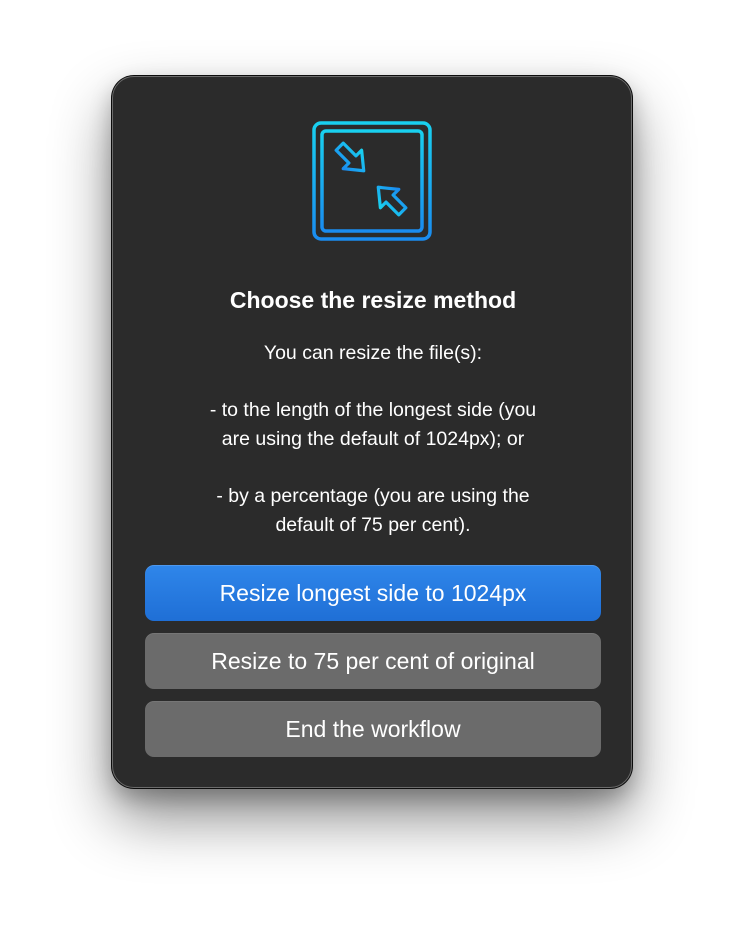 The width and height of the screenshot is (744, 936). Describe the element at coordinates (372, 181) in the screenshot. I see `resize-arrows-icon` at that location.